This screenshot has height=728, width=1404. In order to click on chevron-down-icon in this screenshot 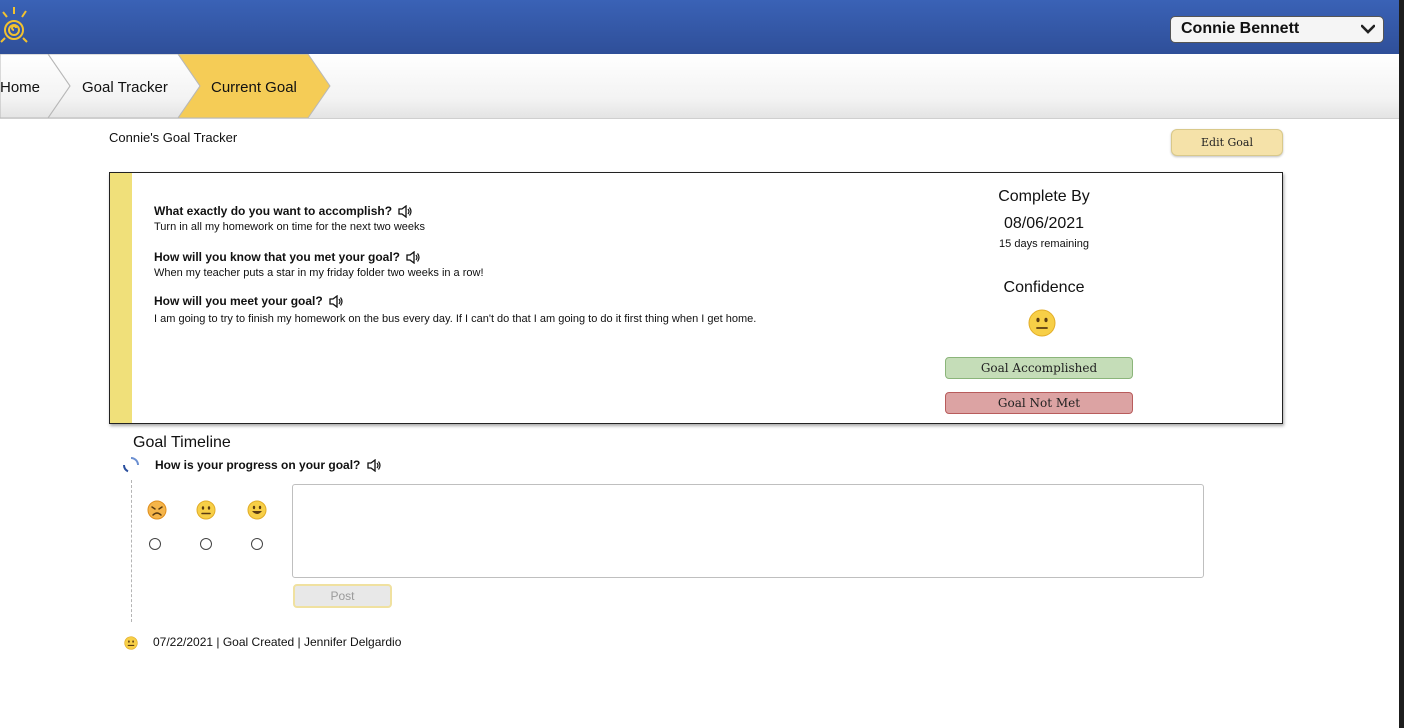, I will do `click(1368, 29)`.